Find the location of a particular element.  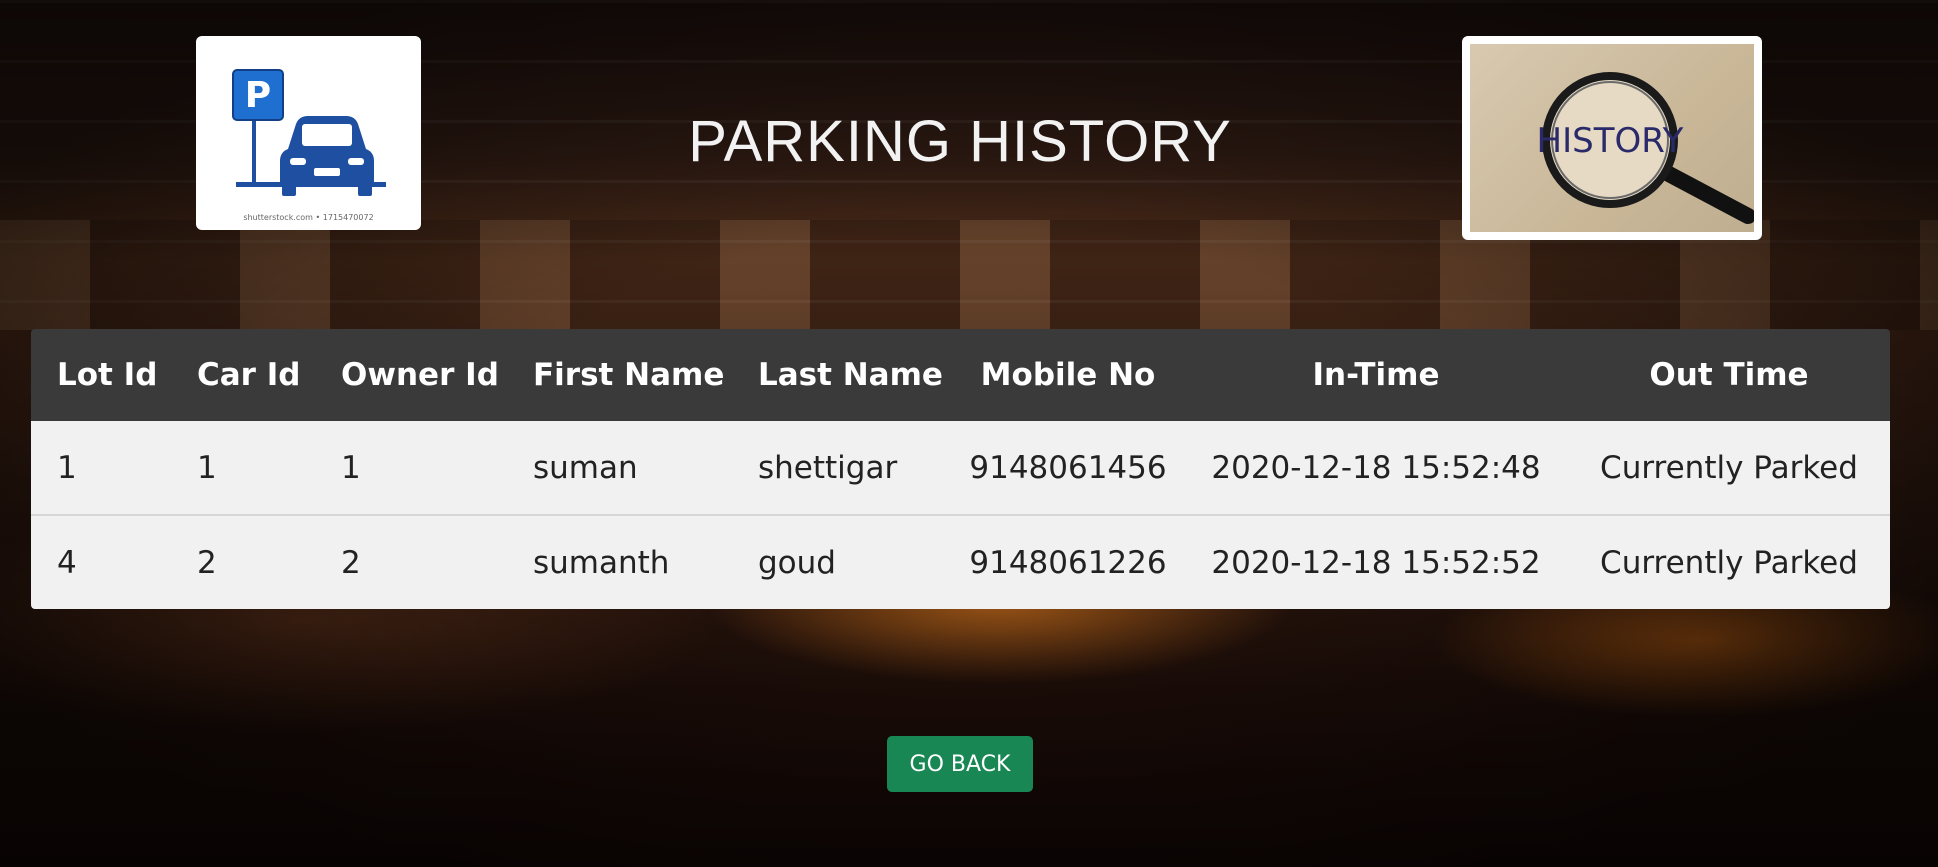

col-out-time: Out Time is located at coordinates (1729, 375).